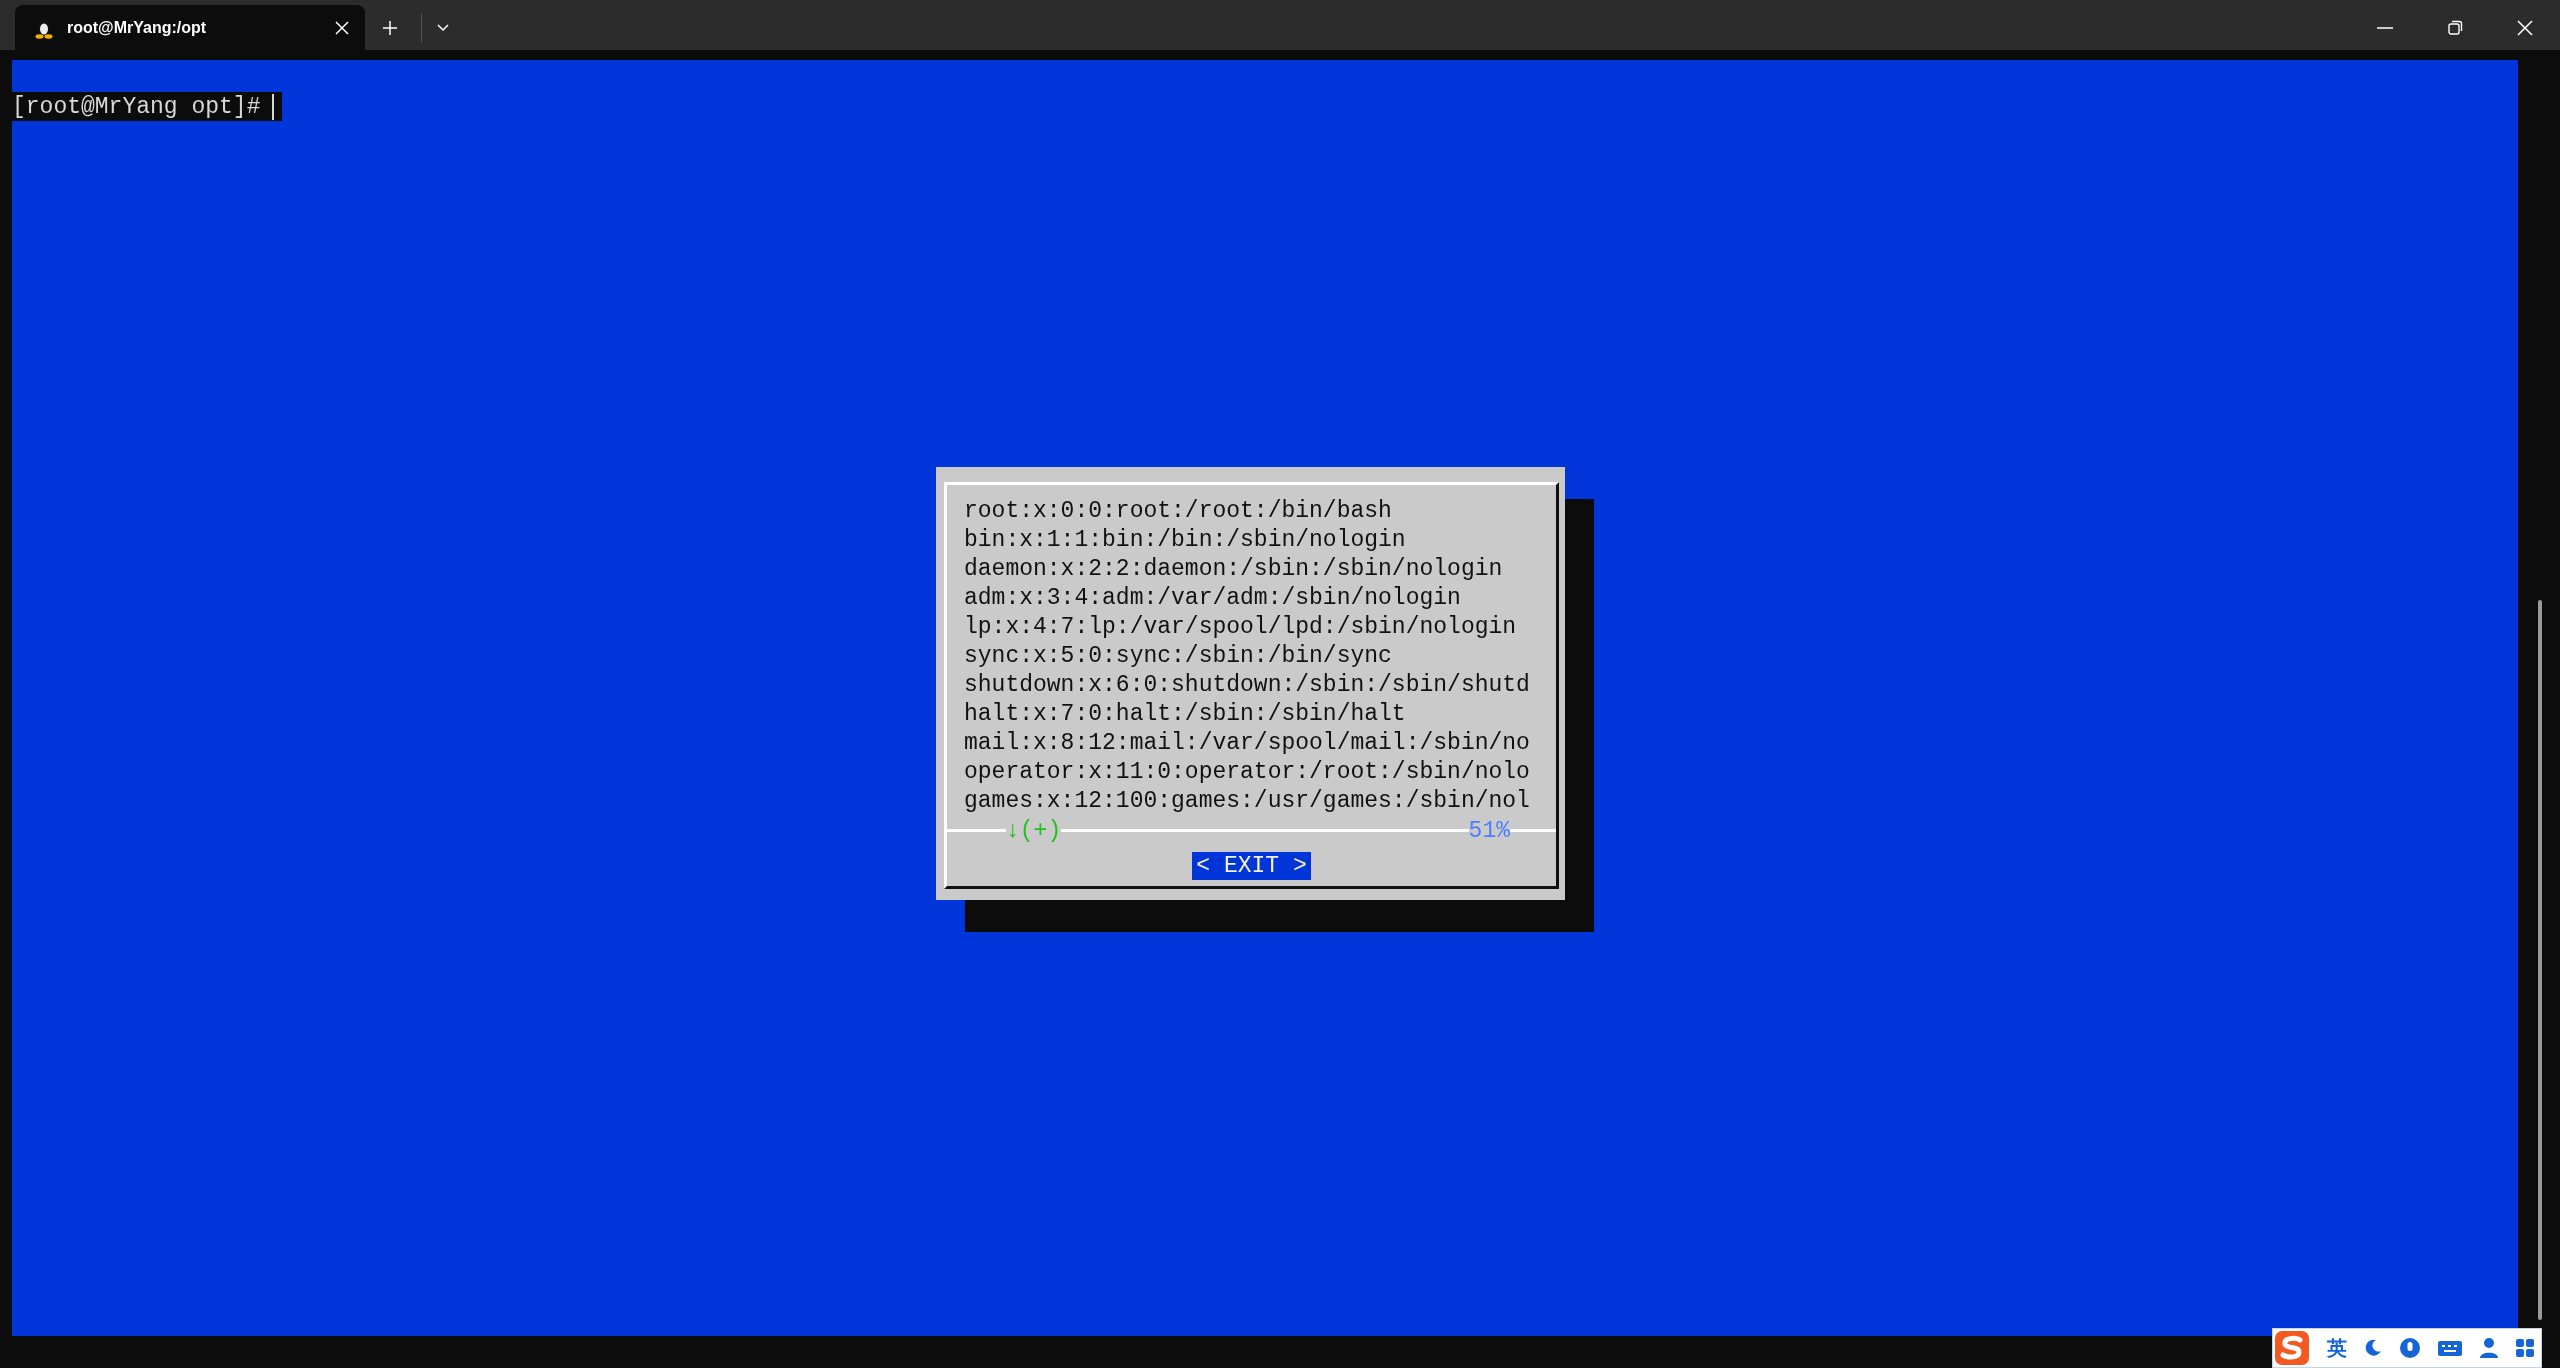  Describe the element at coordinates (2373, 1348) in the screenshot. I see `moon-icon` at that location.